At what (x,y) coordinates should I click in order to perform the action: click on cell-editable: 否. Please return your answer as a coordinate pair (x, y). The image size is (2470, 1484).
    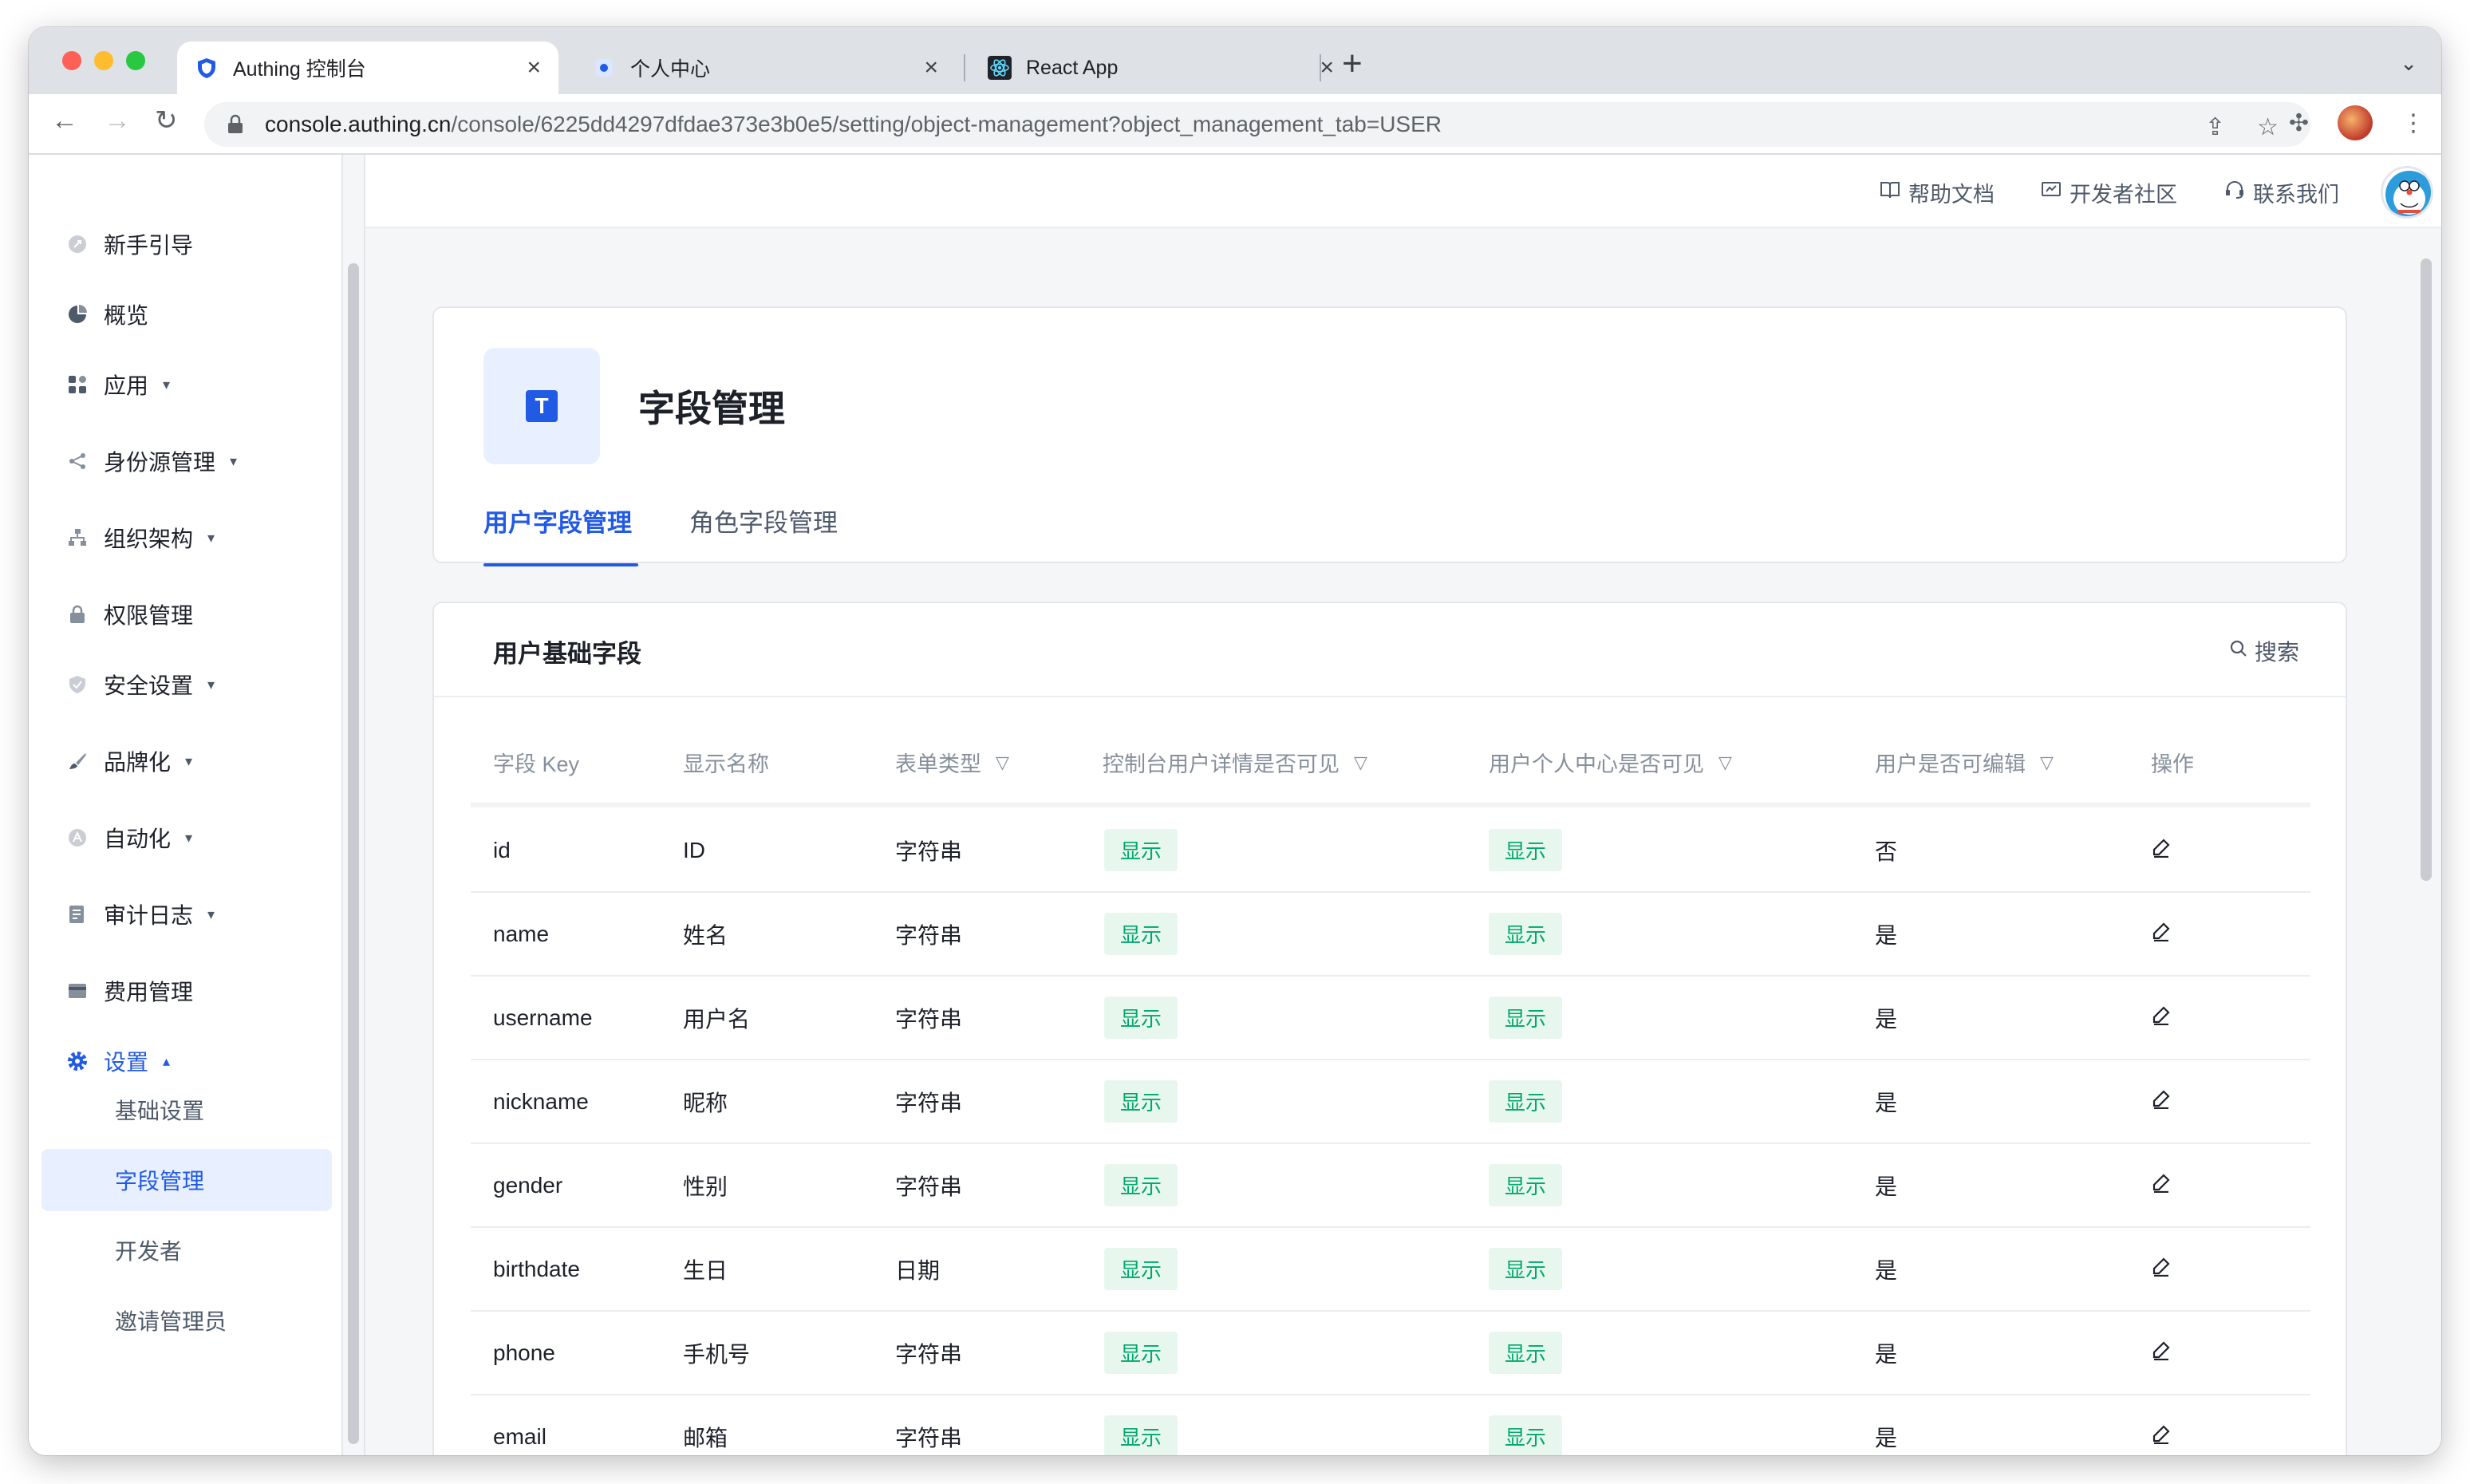
    Looking at the image, I should click on (1886, 850).